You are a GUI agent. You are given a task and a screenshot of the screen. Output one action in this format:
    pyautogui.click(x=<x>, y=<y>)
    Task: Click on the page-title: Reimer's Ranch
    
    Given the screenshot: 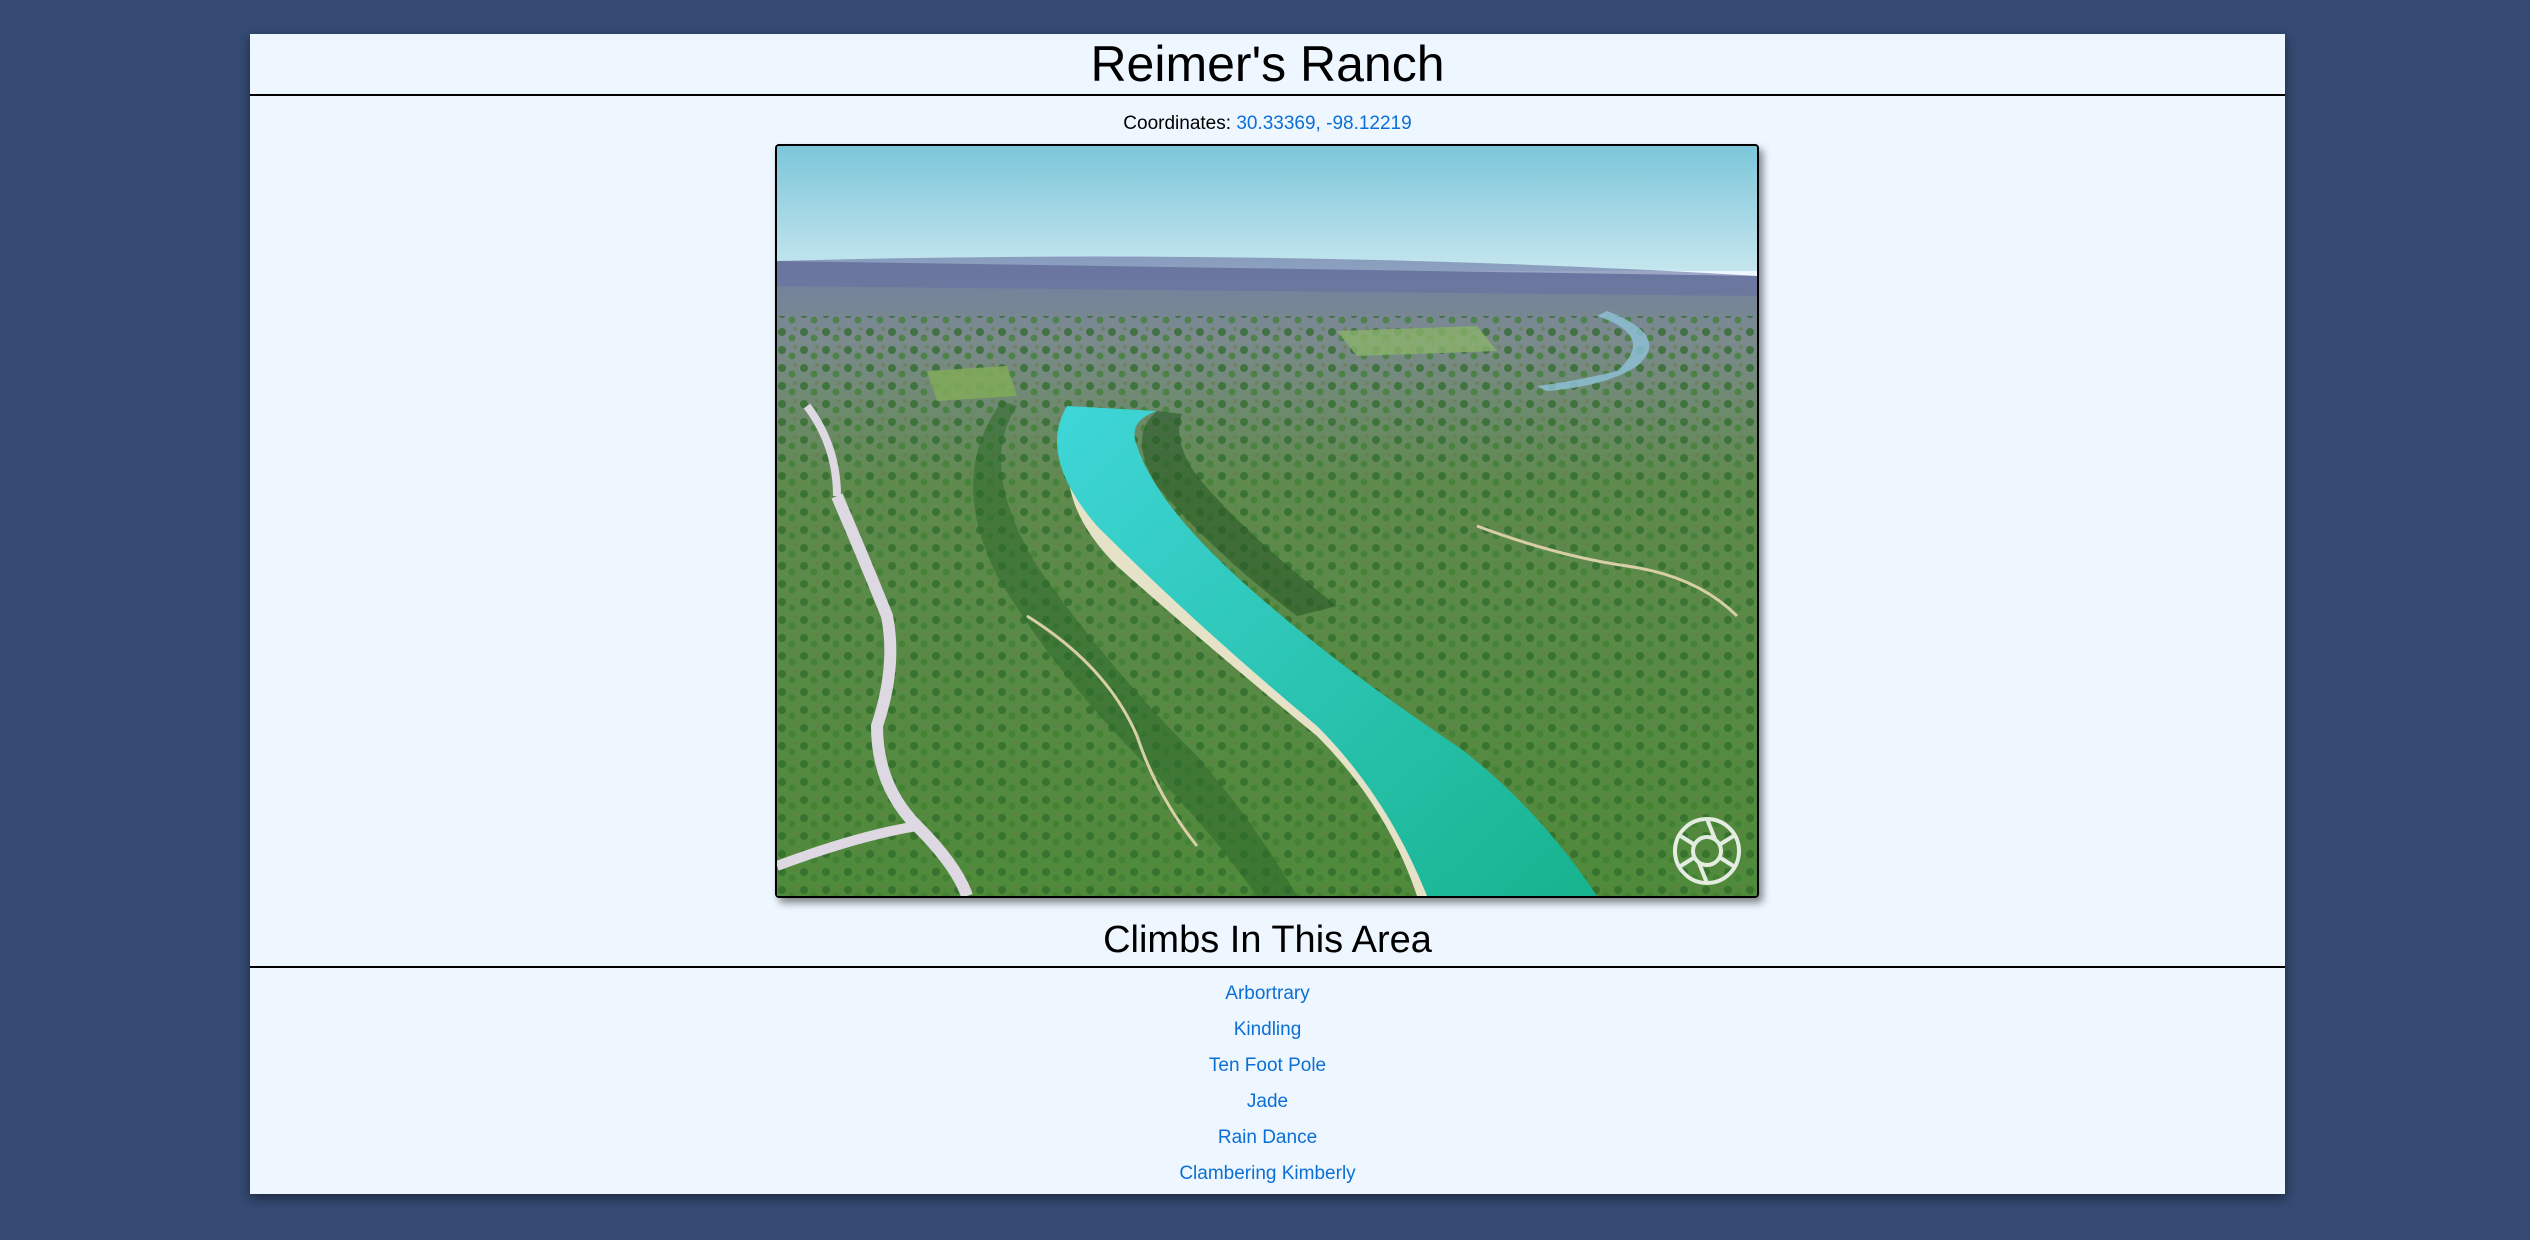 What is the action you would take?
    pyautogui.click(x=1267, y=65)
    